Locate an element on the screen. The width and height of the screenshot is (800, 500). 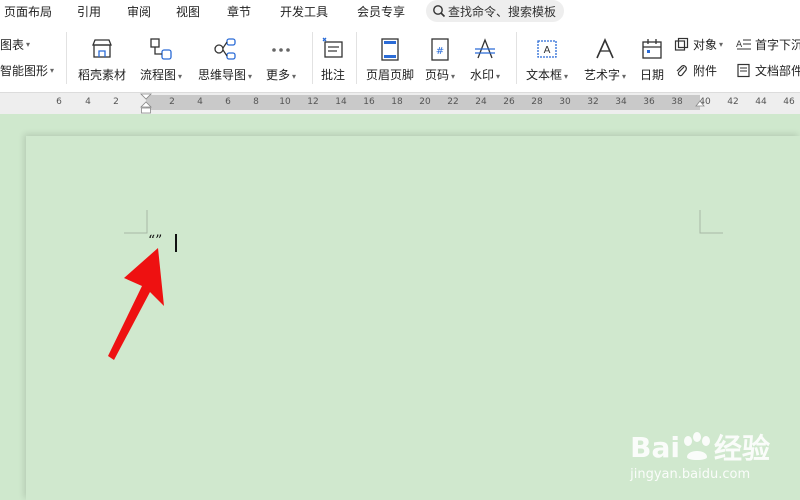
page-number-button: # 页码 ▾ is located at coordinates (440, 57).